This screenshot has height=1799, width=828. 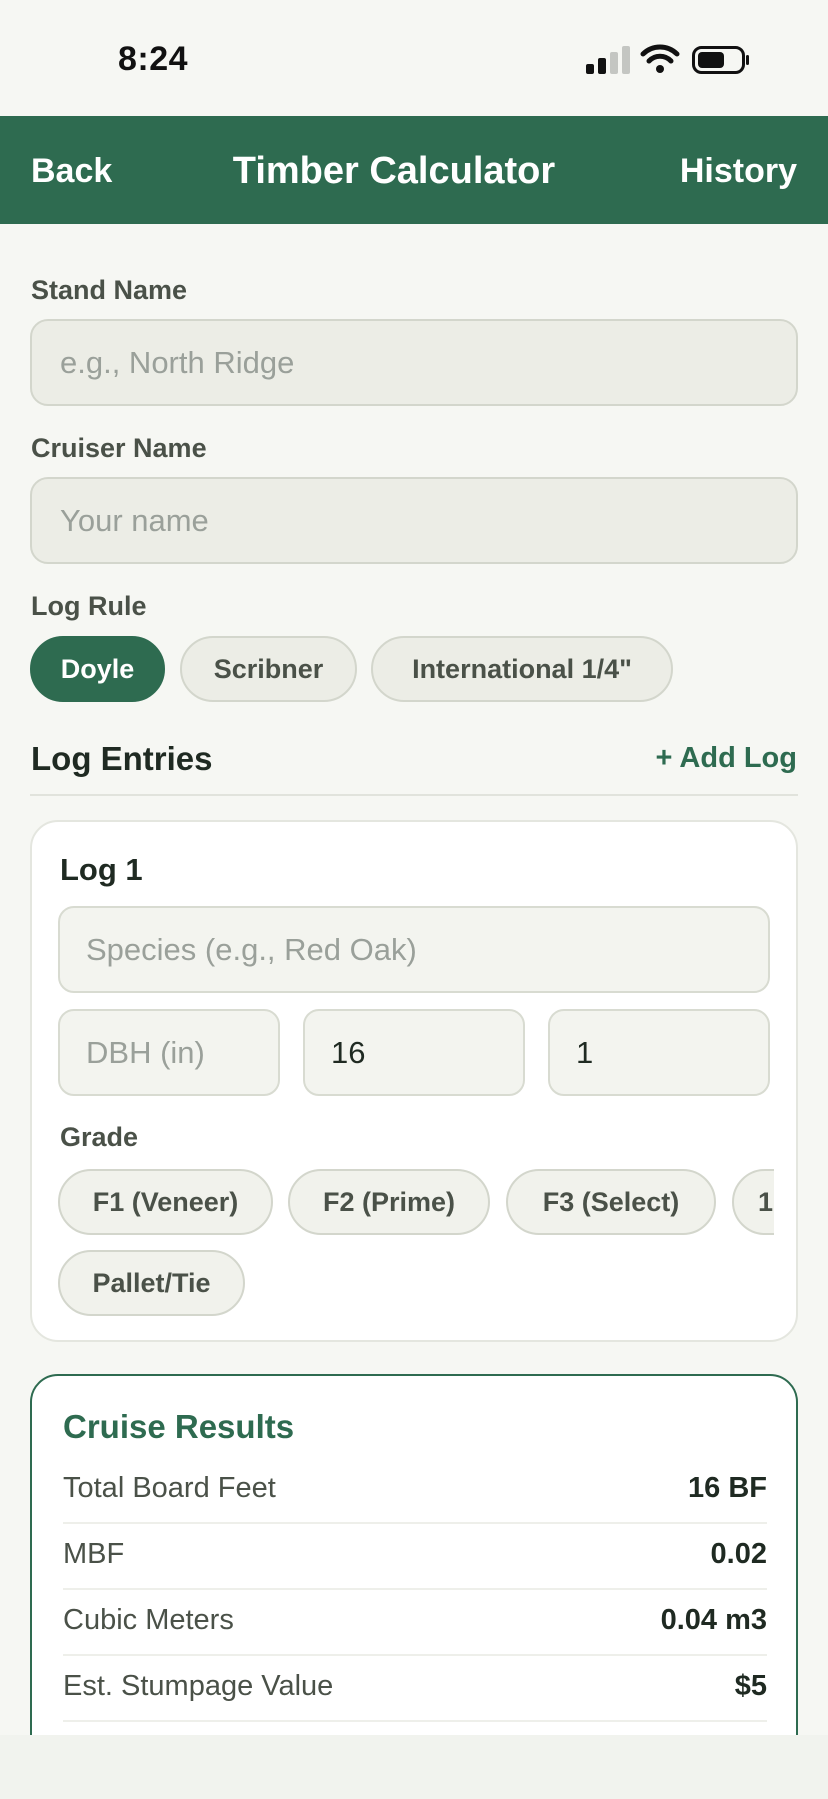 What do you see at coordinates (750, 1686) in the screenshot?
I see `result-value: $5` at bounding box center [750, 1686].